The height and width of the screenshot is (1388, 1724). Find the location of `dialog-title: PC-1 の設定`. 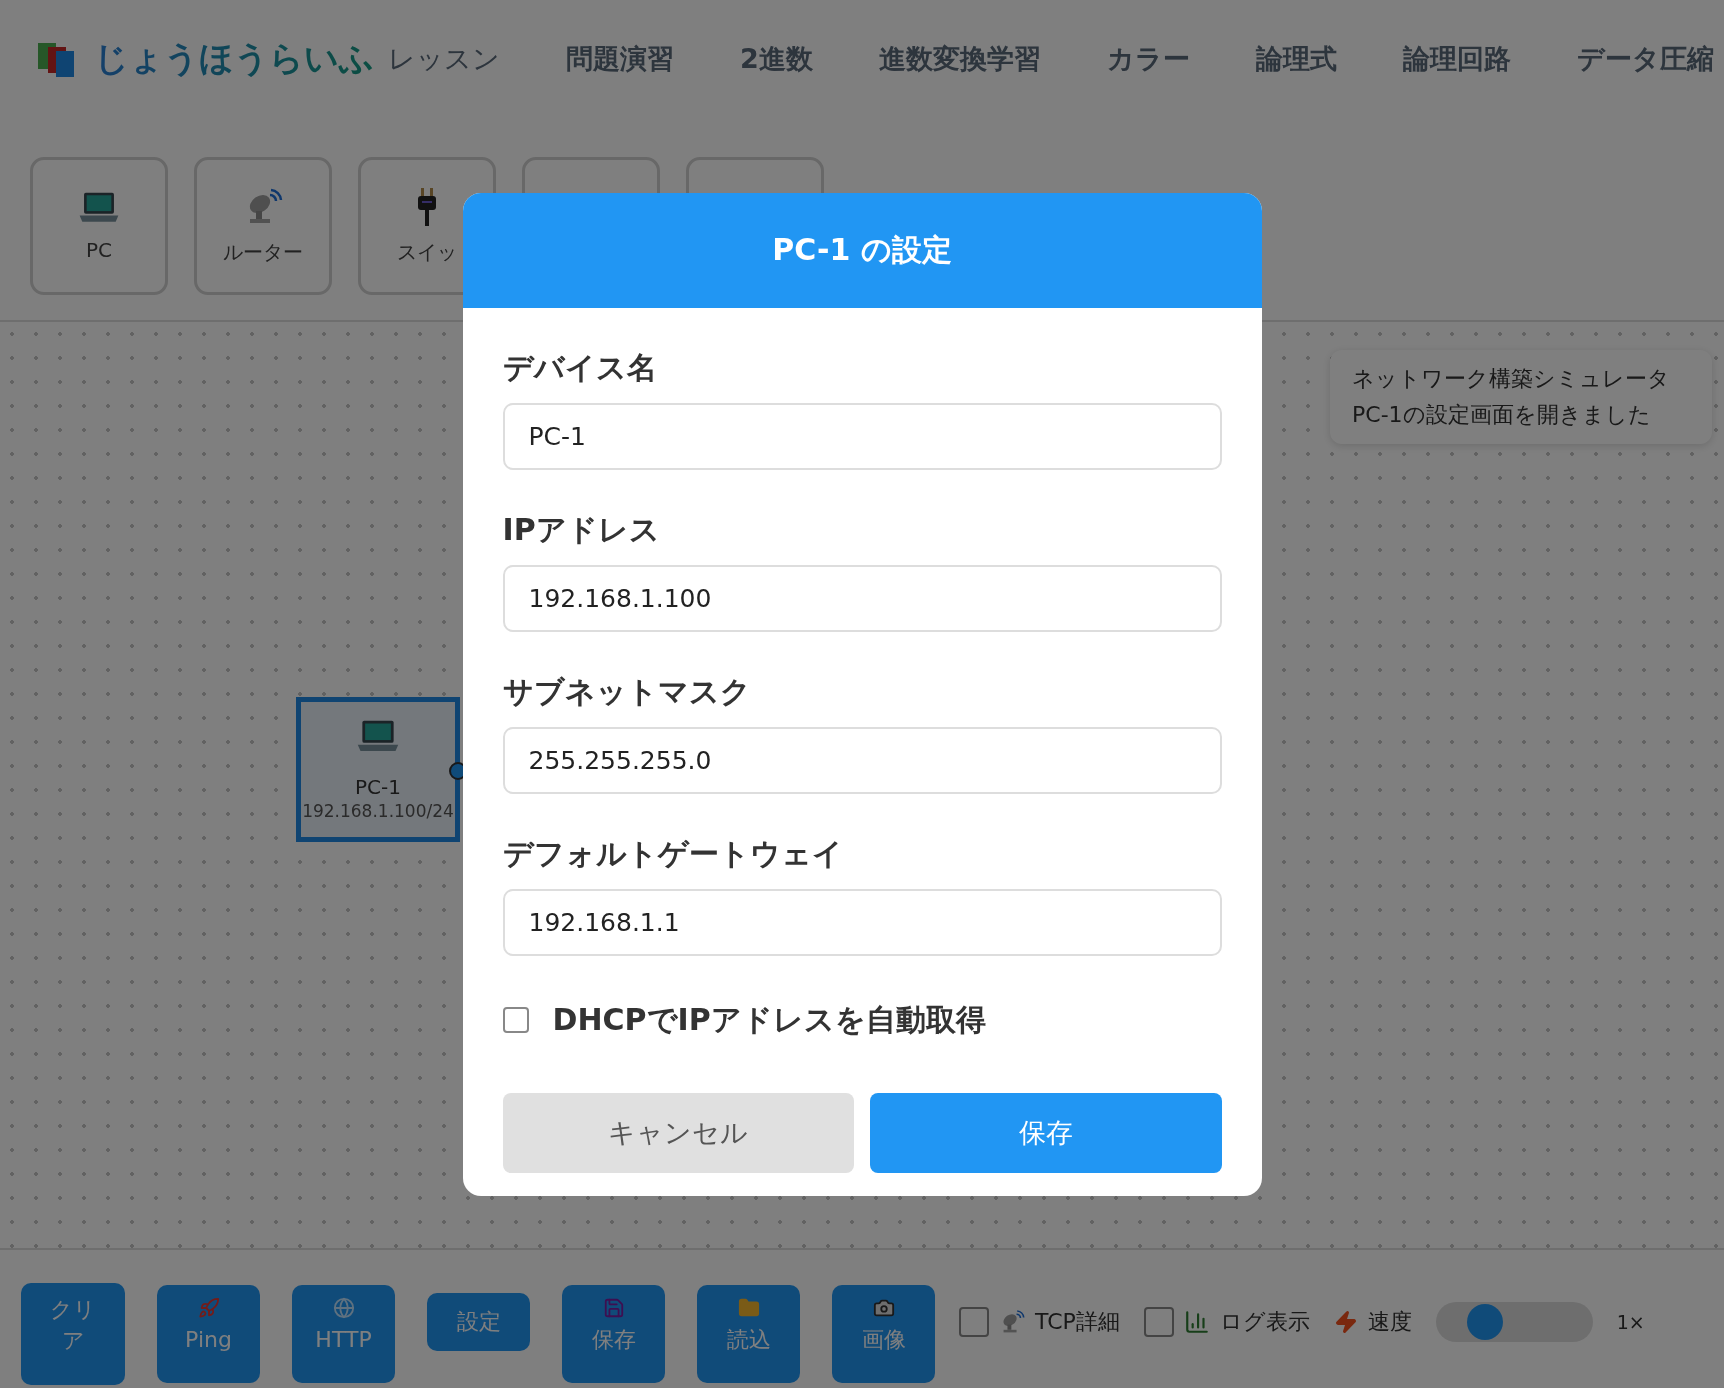

dialog-title: PC-1 の設定 is located at coordinates (862, 249).